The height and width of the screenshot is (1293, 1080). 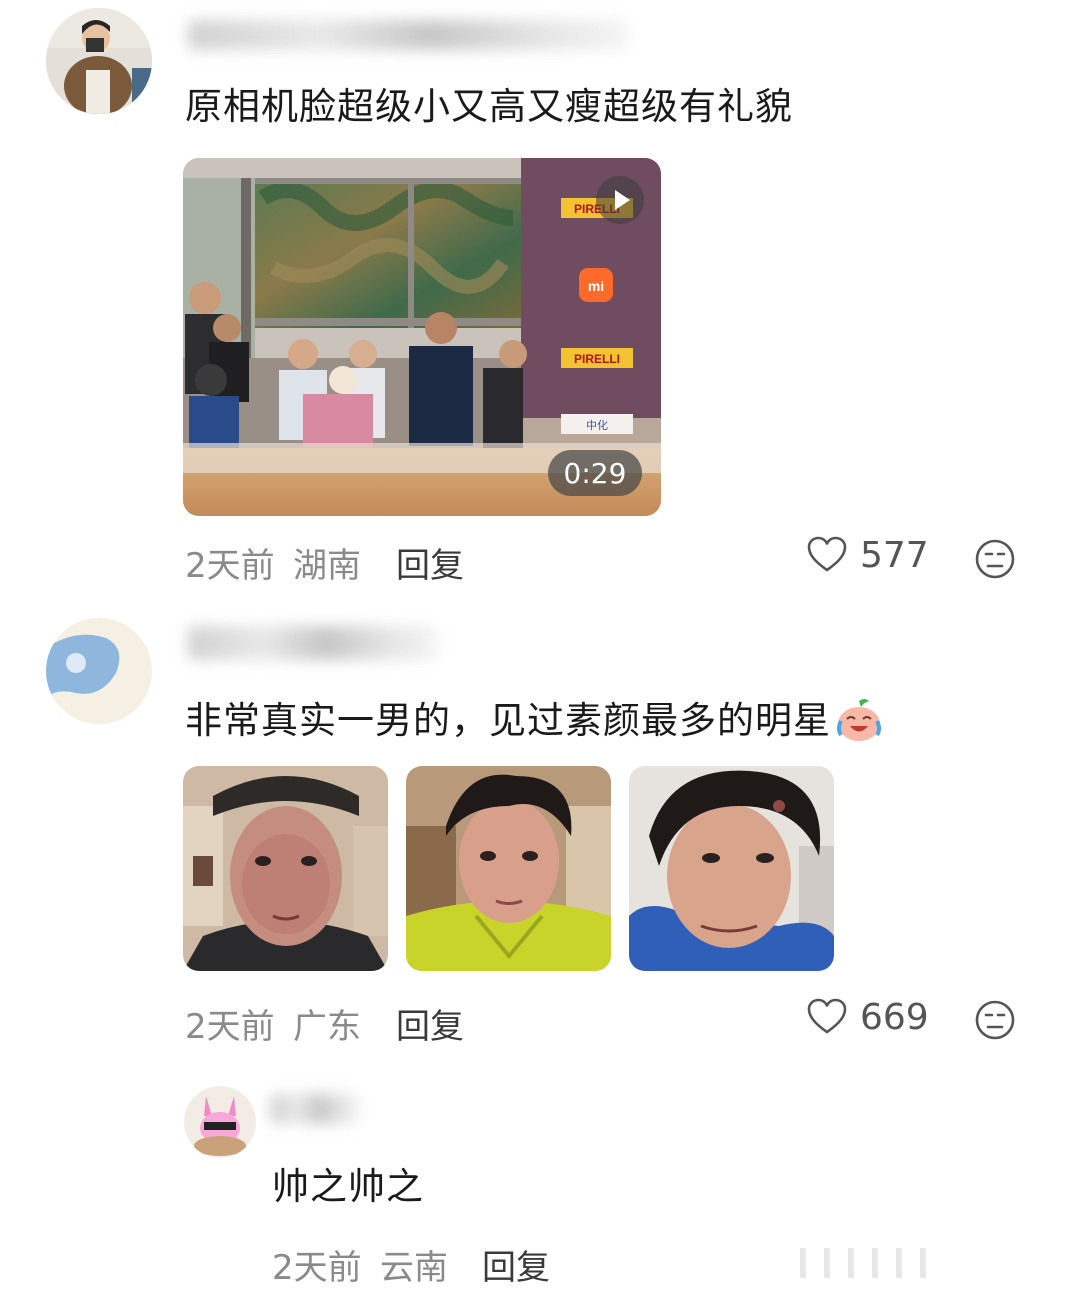 What do you see at coordinates (597, 425) in the screenshot?
I see `sinochem-logo: 中化` at bounding box center [597, 425].